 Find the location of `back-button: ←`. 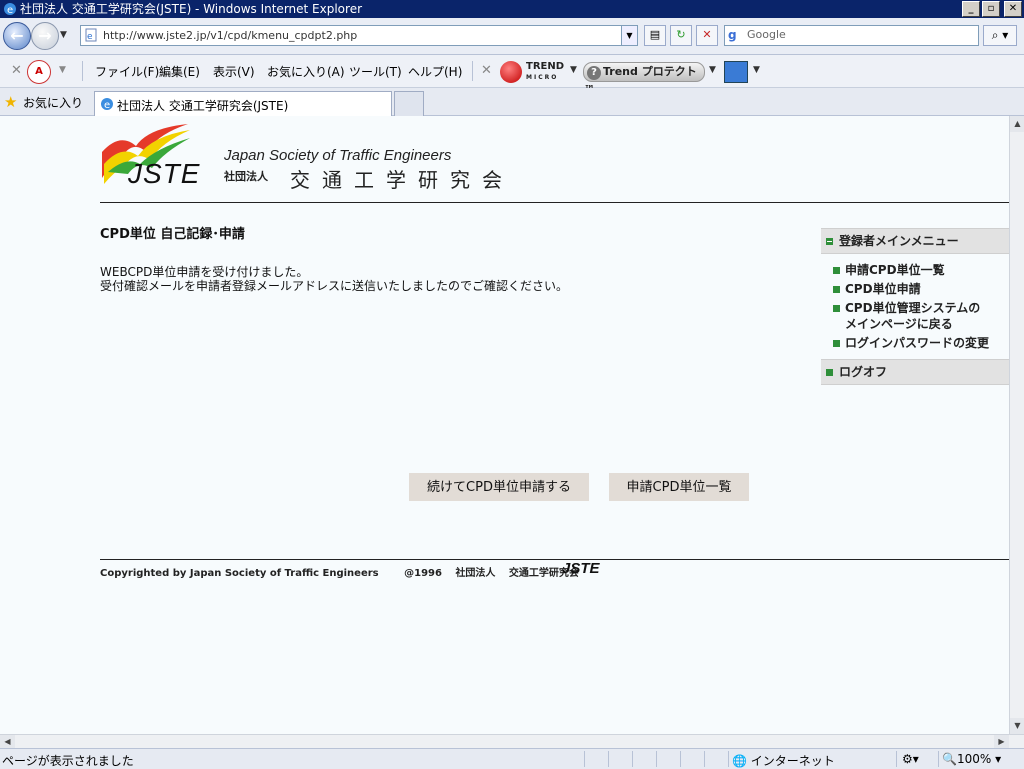

back-button: ← is located at coordinates (17, 36).